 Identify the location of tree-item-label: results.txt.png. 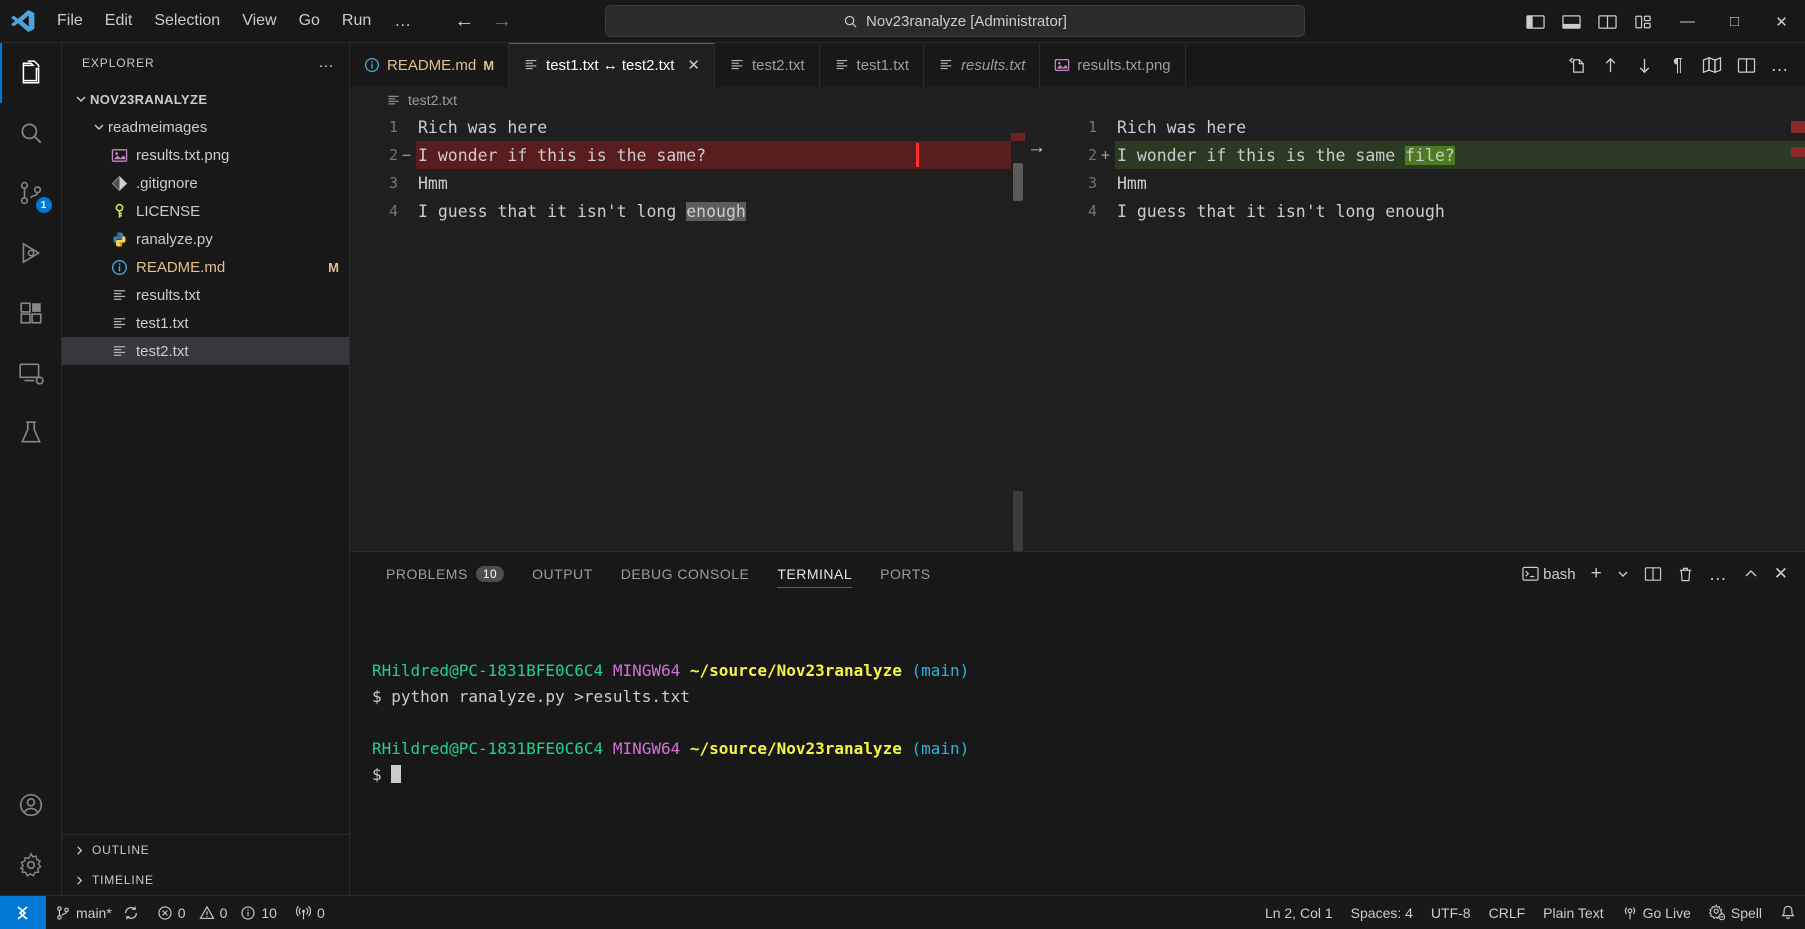
(183, 155).